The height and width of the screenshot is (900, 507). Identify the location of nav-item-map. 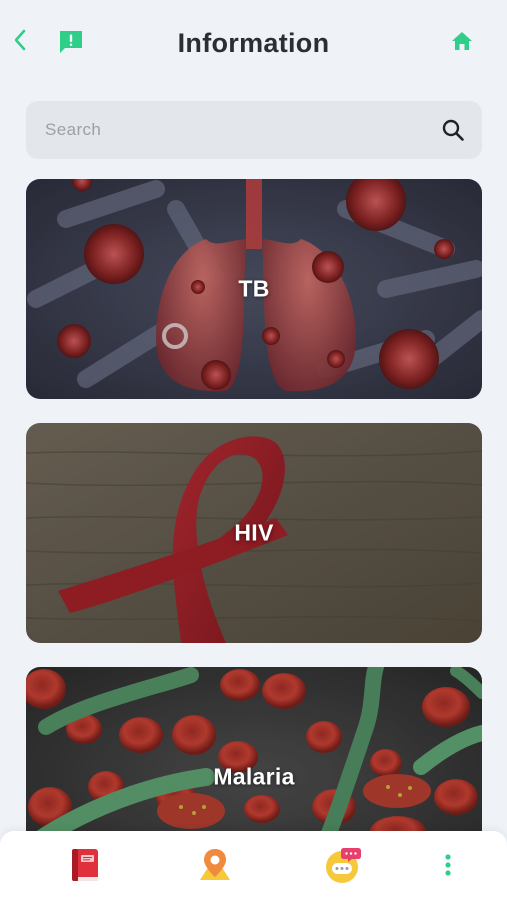
(215, 865).